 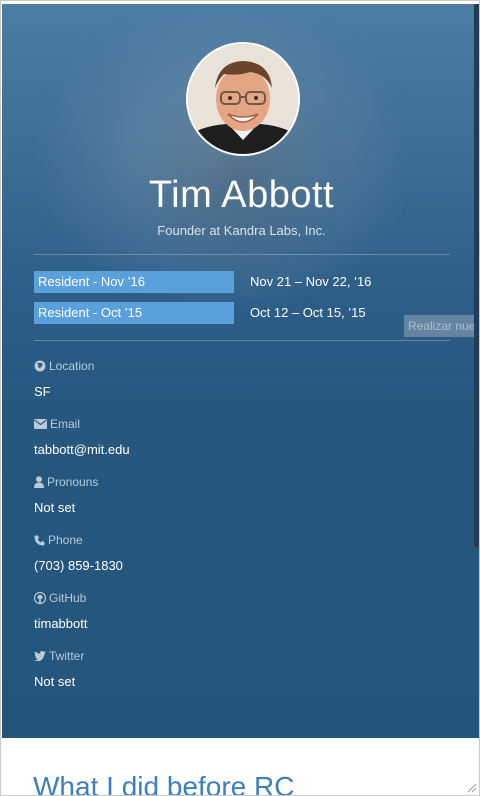 I want to click on residency-dates: Nov 21 – Nov 22, ’16, so click(x=311, y=281).